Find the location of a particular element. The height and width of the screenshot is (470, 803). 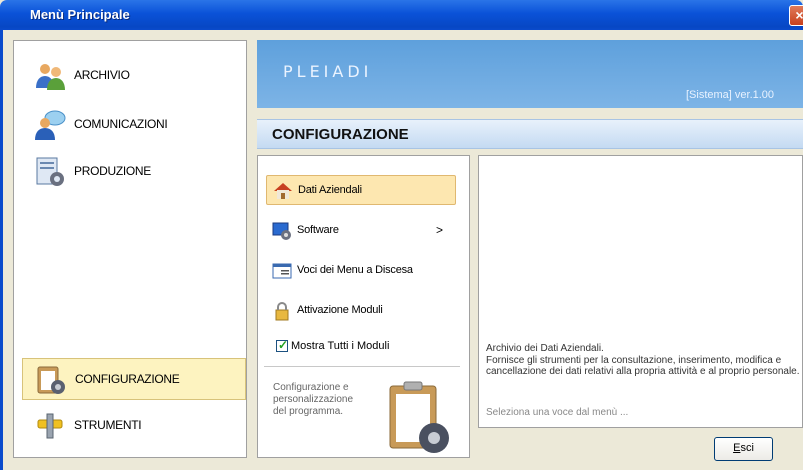

checkmark-icon: ✓ is located at coordinates (283, 345).